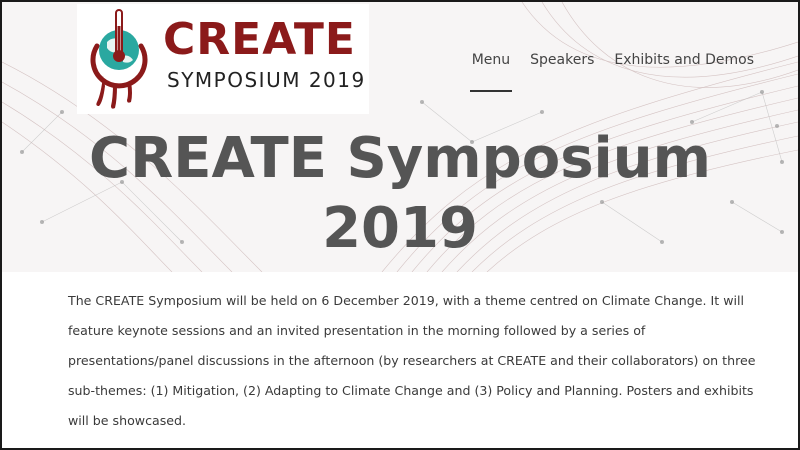 The image size is (800, 450). I want to click on logo-wordmark: CREATE, so click(259, 39).